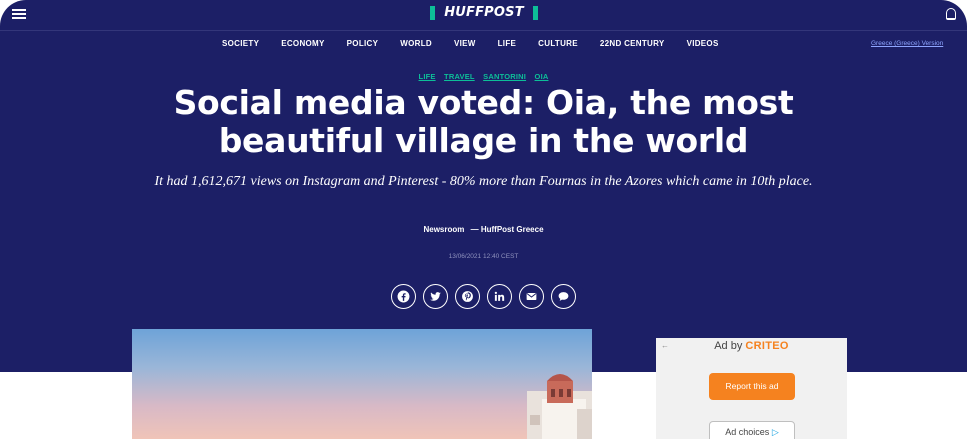 The height and width of the screenshot is (439, 967). What do you see at coordinates (767, 346) in the screenshot?
I see `criteo-logo: CRITEO` at bounding box center [767, 346].